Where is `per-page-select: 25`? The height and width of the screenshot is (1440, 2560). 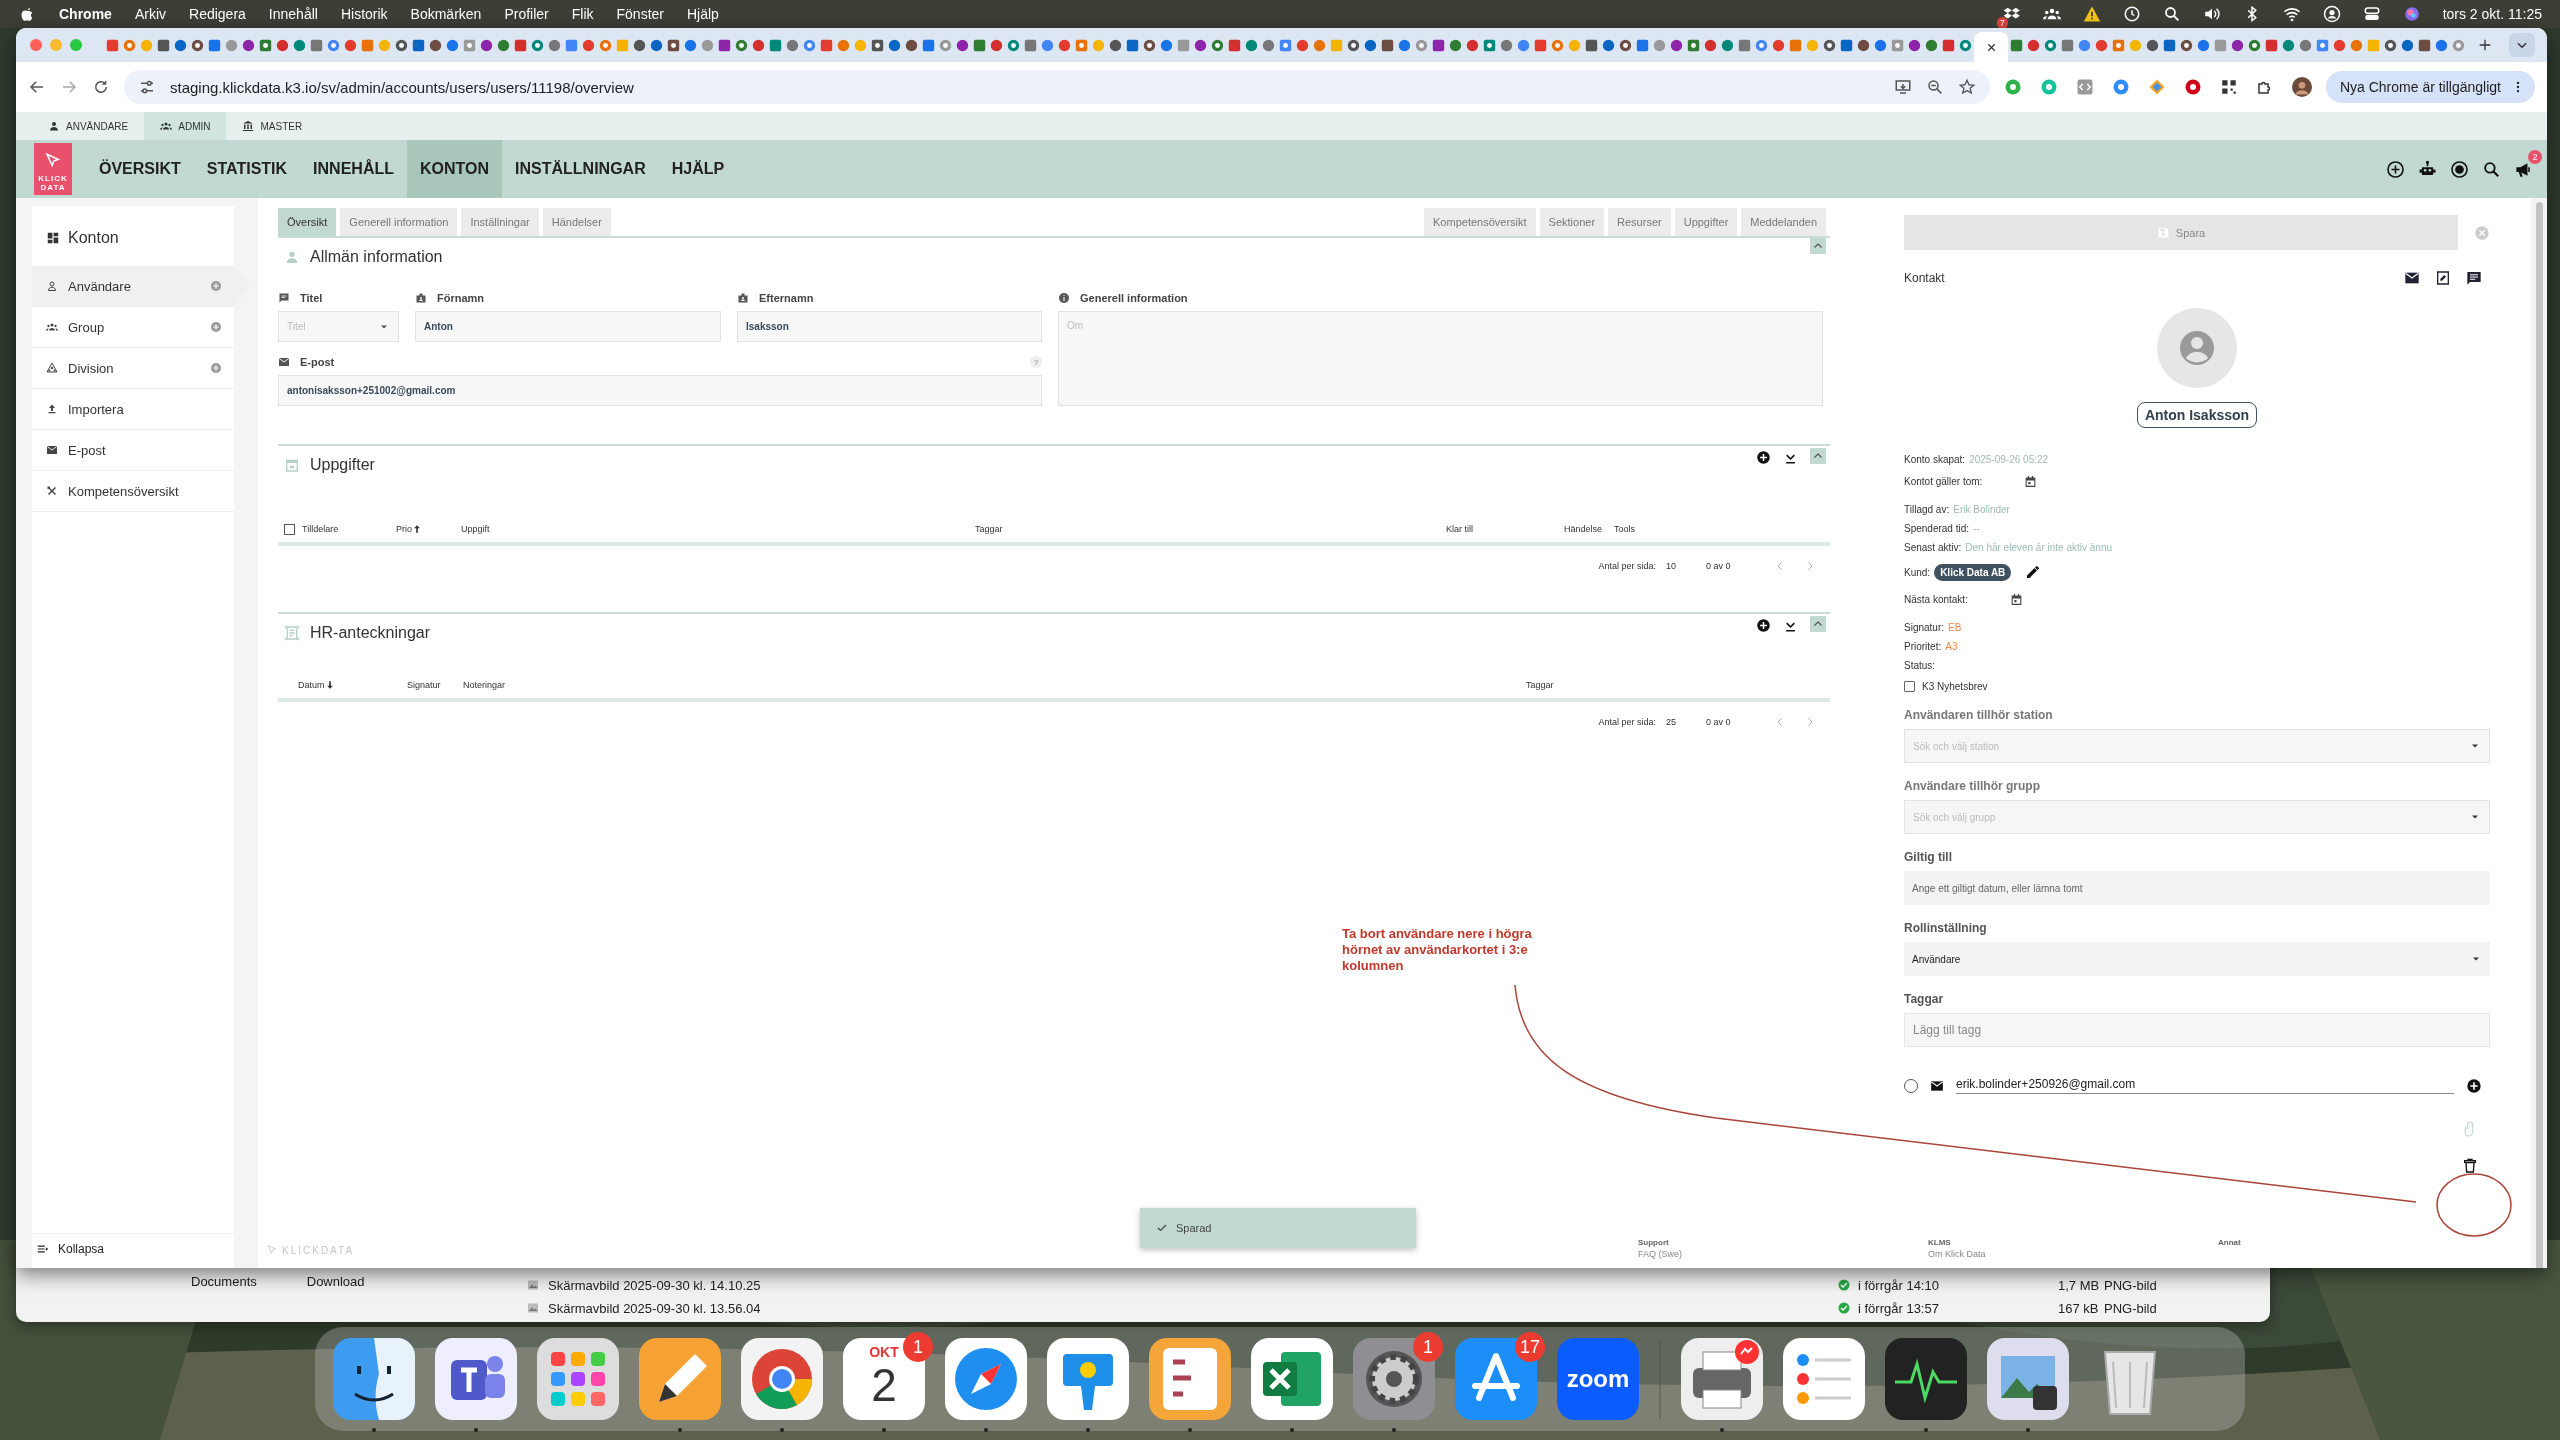
per-page-select: 25 is located at coordinates (1686, 722).